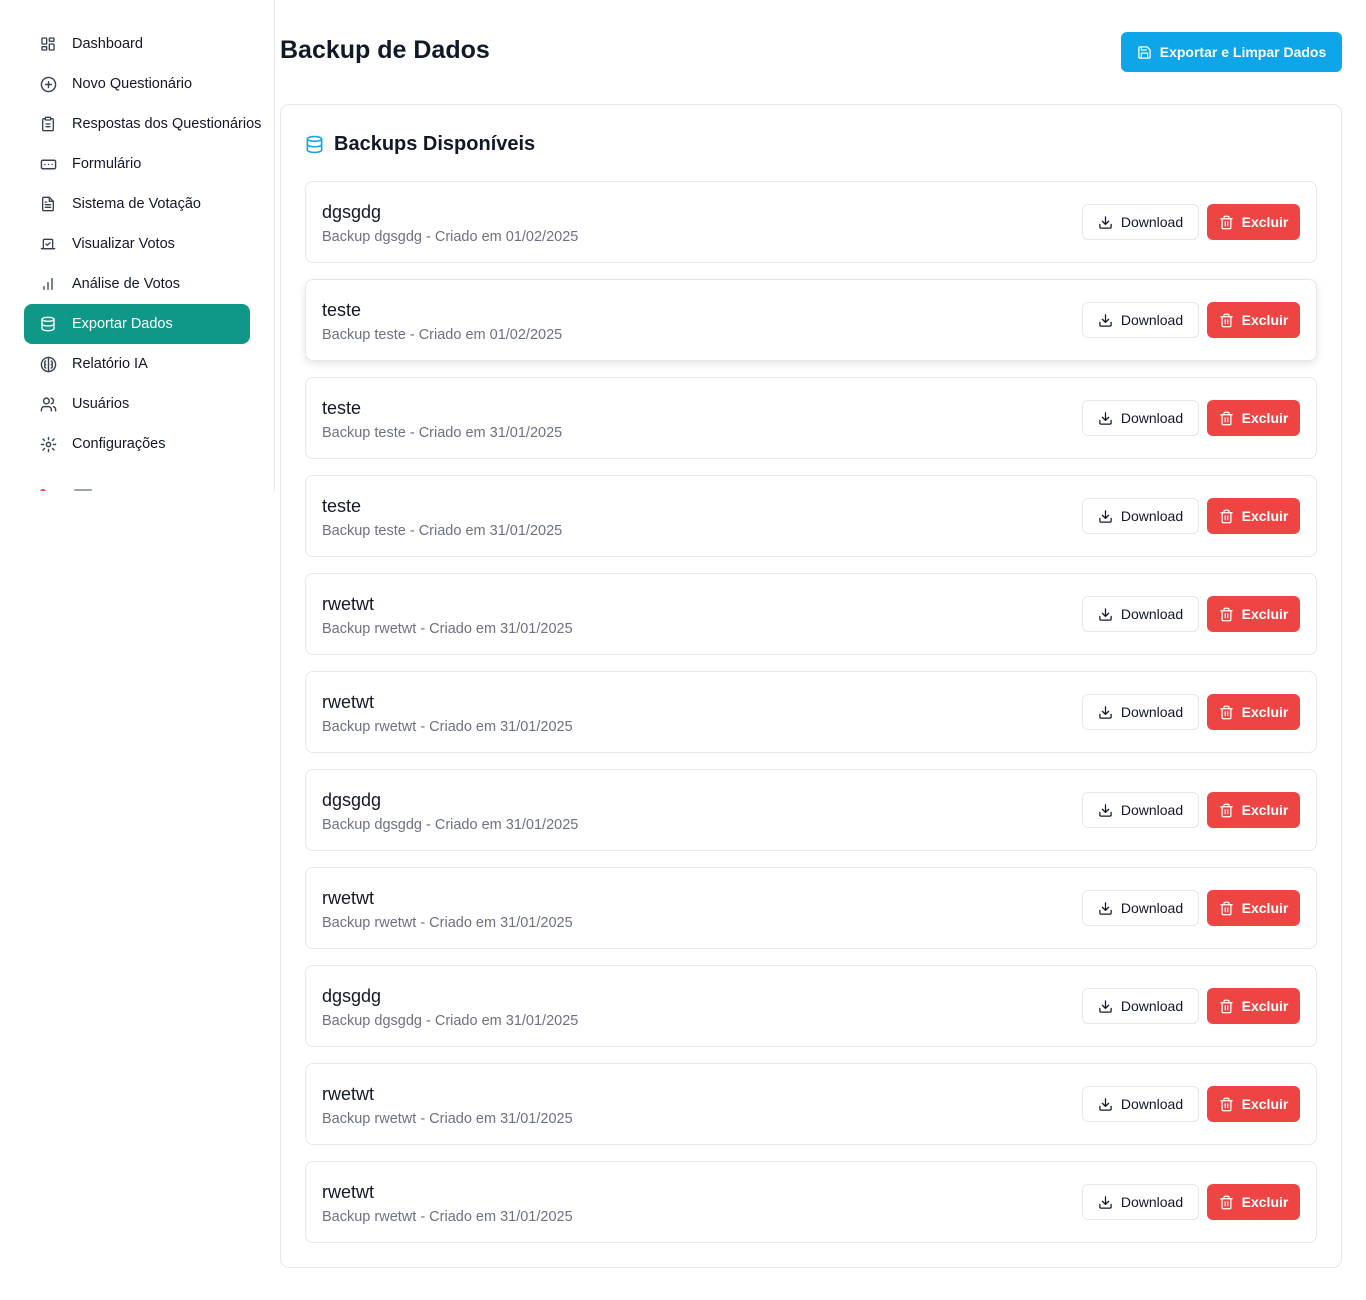 This screenshot has width=1366, height=1300. Describe the element at coordinates (420, 144) in the screenshot. I see `backups-card-header: Backups Disponíveis` at that location.